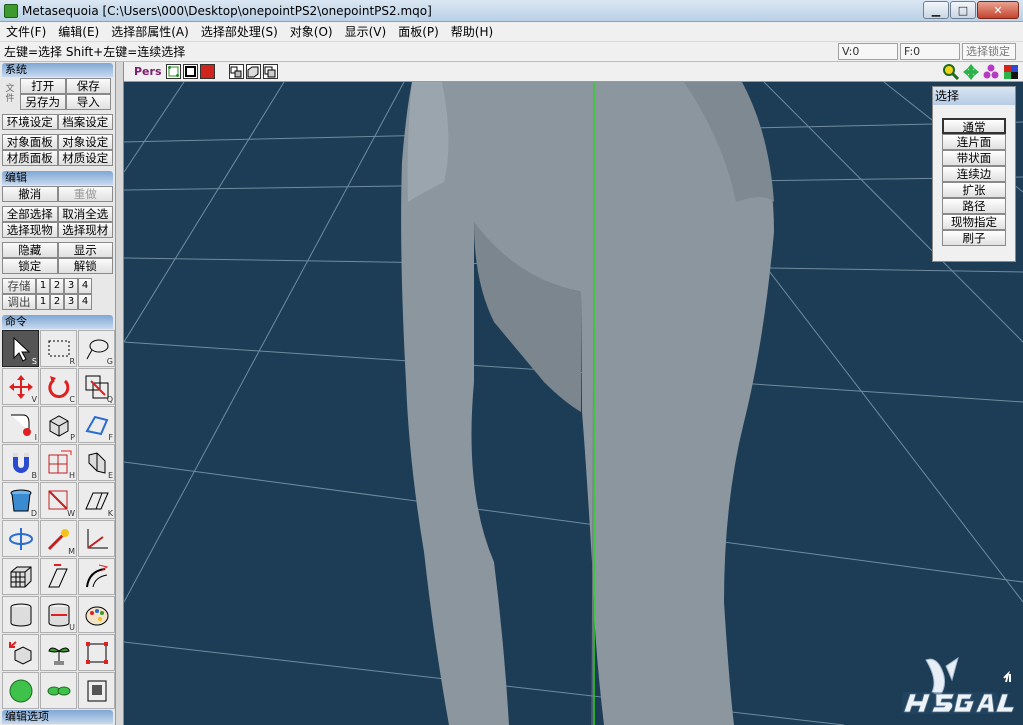 The width and height of the screenshot is (1023, 725). Describe the element at coordinates (96, 538) in the screenshot. I see `axis-tool` at that location.